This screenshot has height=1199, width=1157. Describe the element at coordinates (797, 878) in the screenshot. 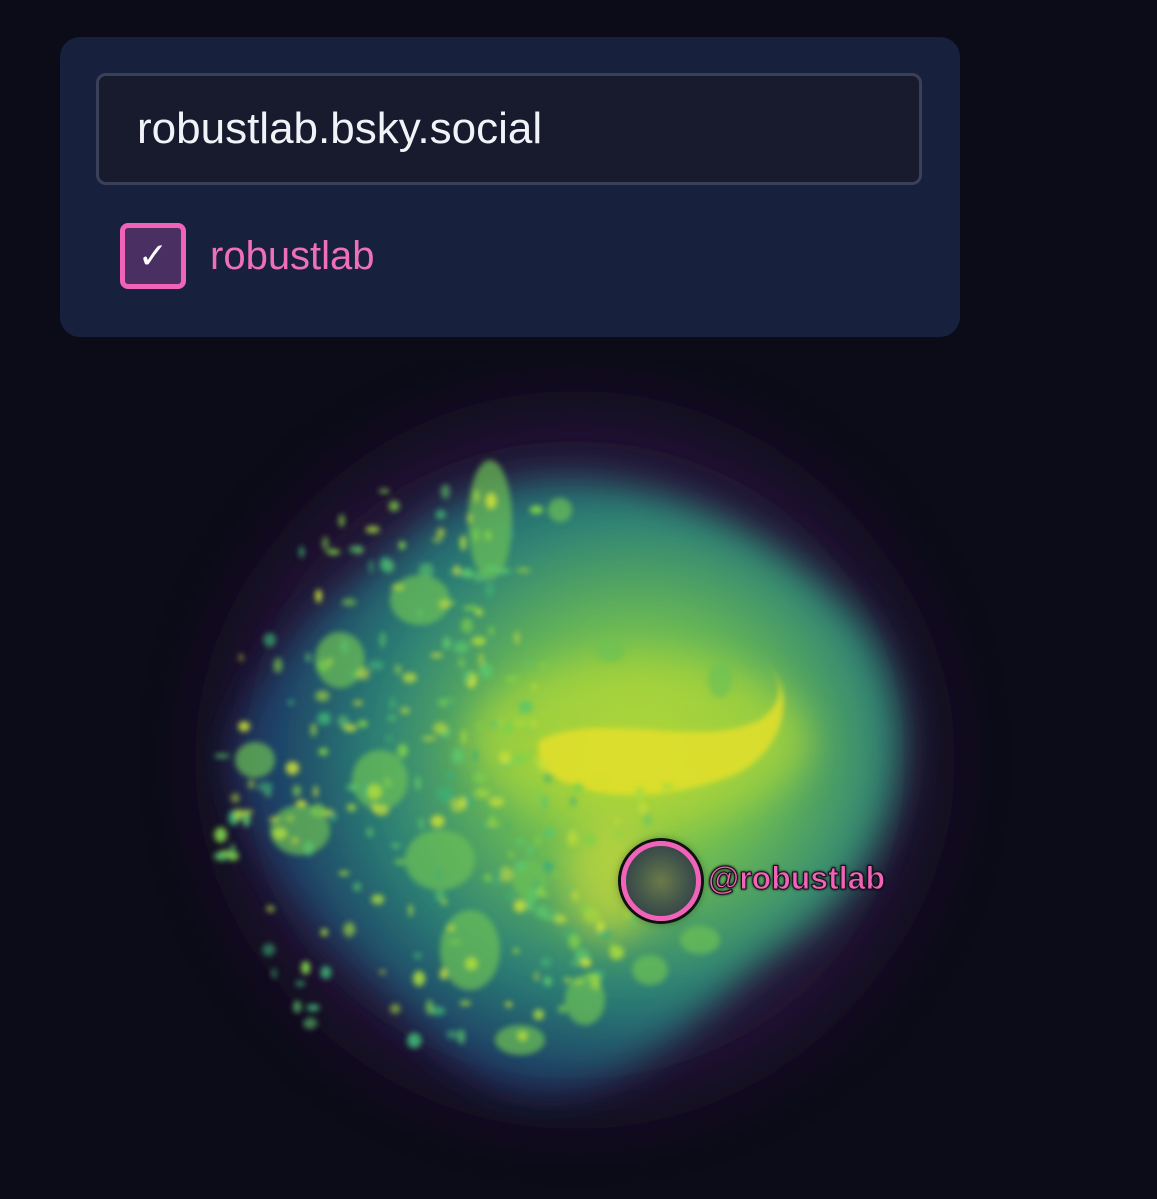

I see `user-marker-label: @robustlab` at that location.